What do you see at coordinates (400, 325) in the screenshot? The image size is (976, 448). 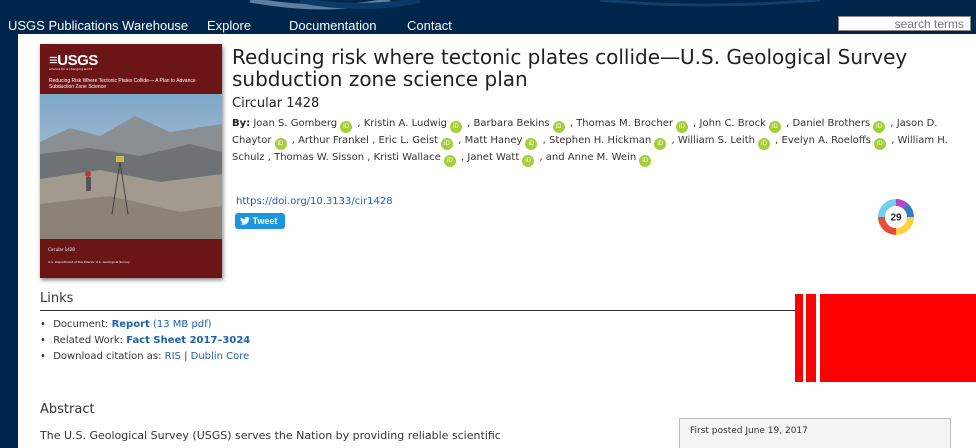 I see `list-item-document: • Document: Report (13 MB pdf)` at bounding box center [400, 325].